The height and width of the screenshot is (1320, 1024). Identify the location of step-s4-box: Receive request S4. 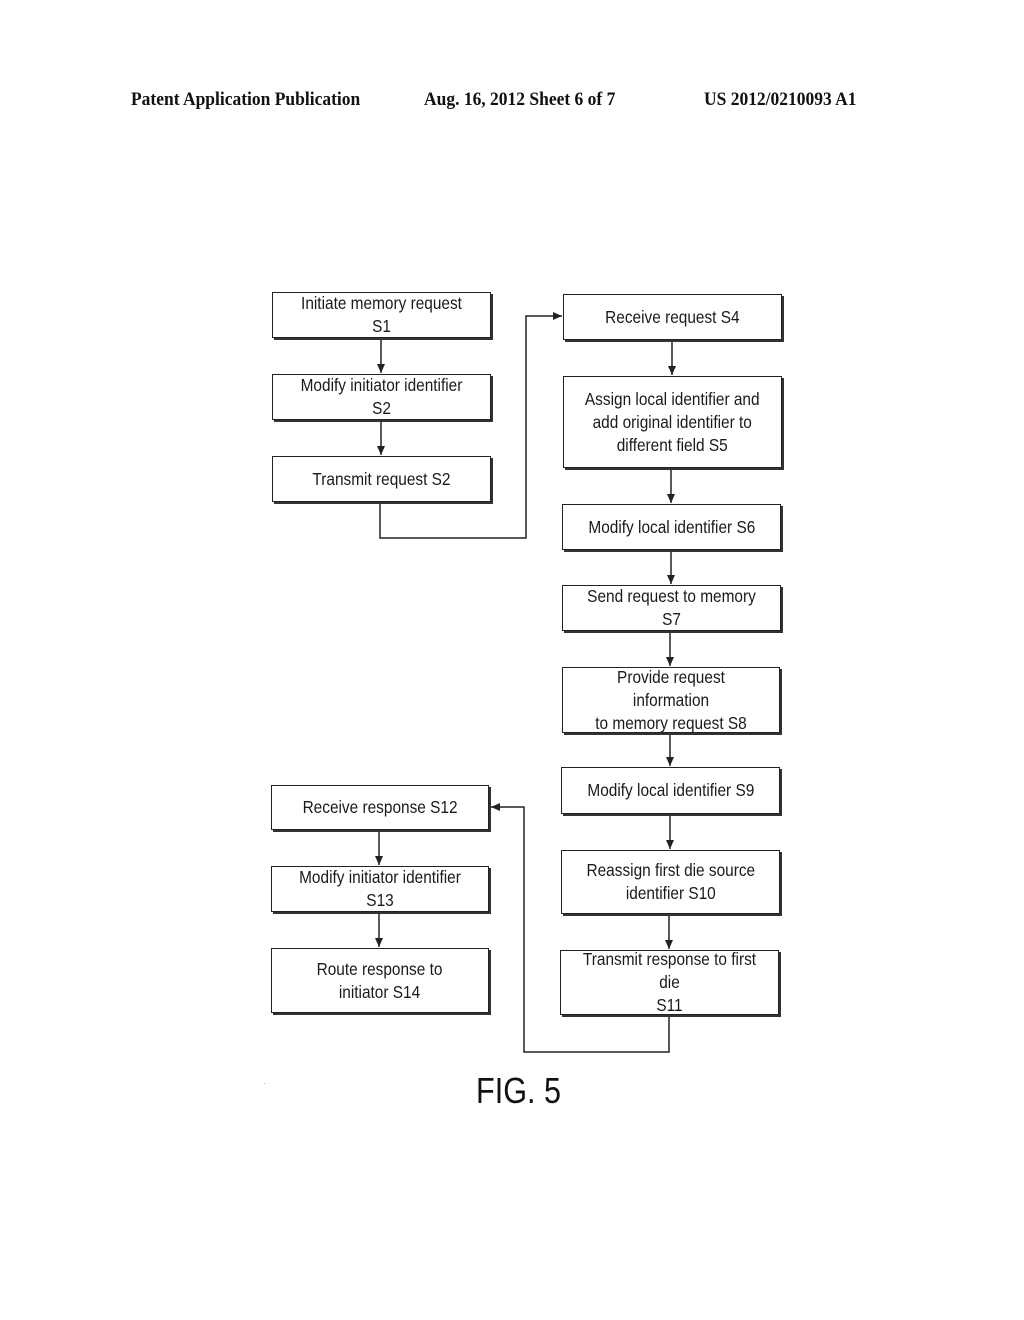
(672, 317).